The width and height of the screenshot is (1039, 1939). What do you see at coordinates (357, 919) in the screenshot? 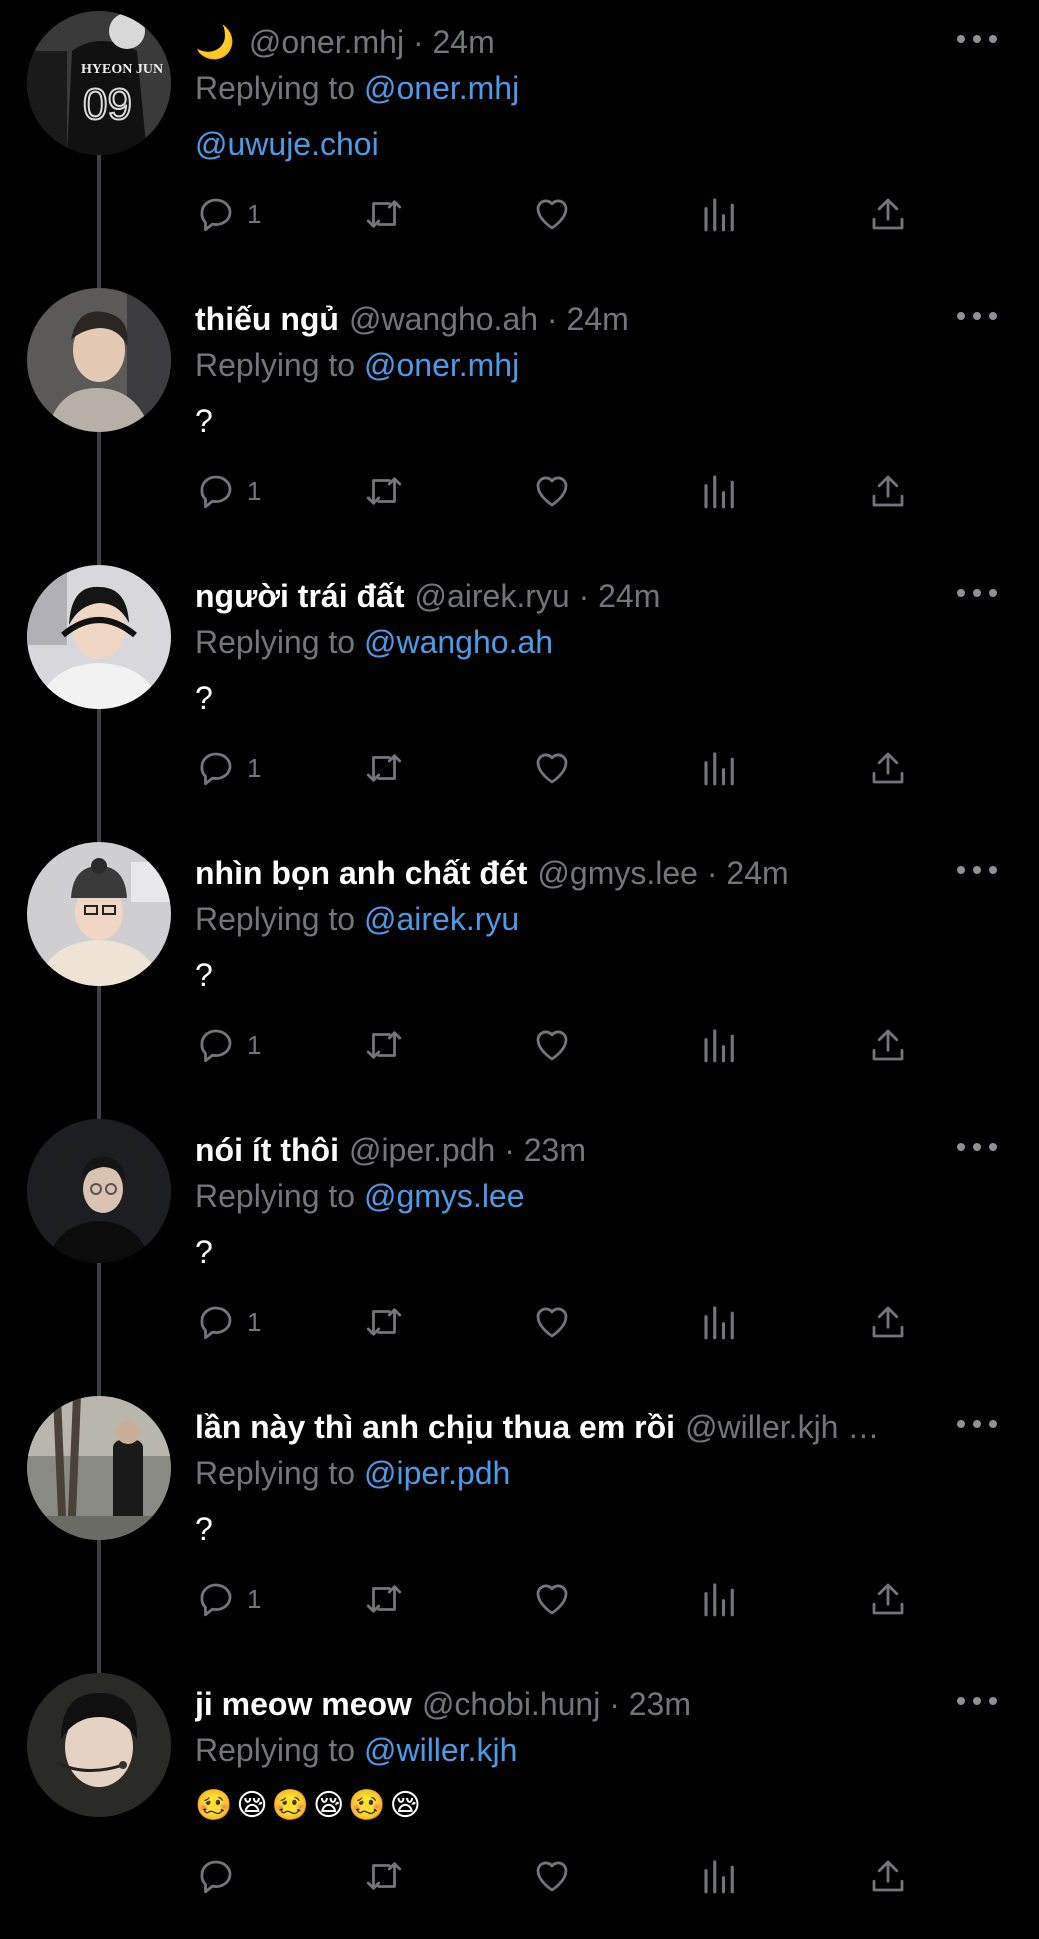
I see `replying-to: Replying to @airek.ryu` at bounding box center [357, 919].